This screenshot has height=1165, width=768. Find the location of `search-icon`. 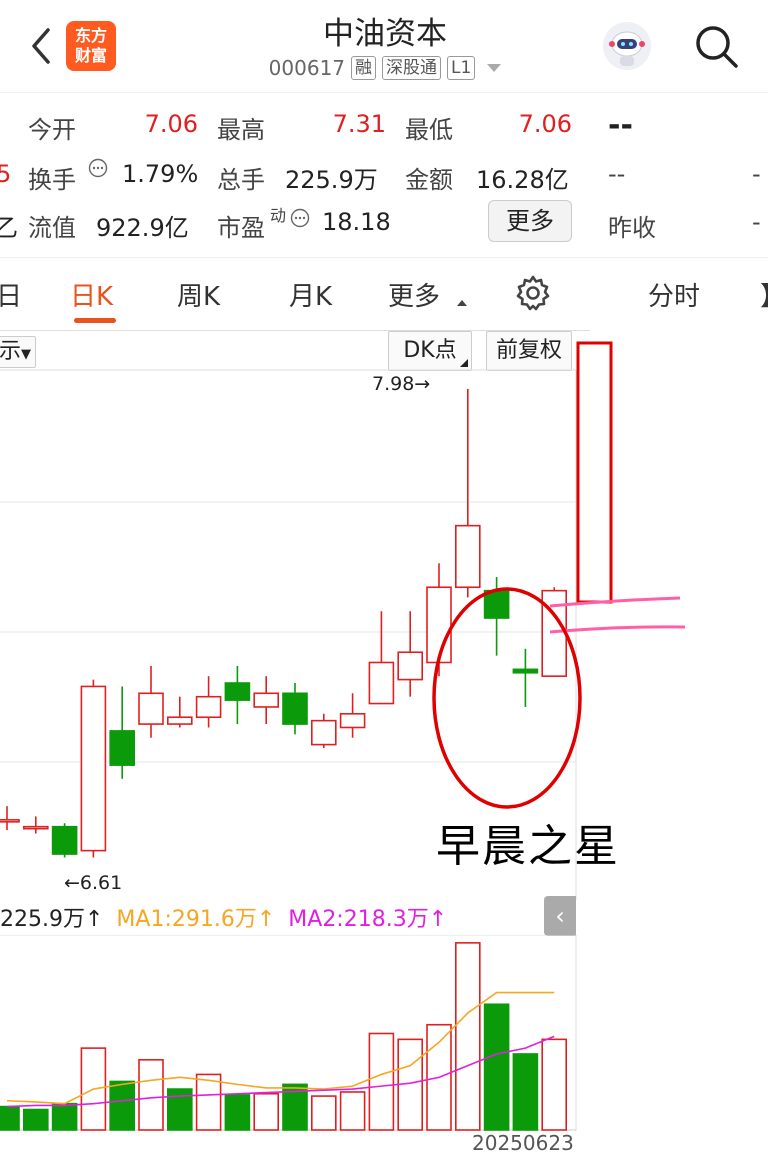

search-icon is located at coordinates (716, 46).